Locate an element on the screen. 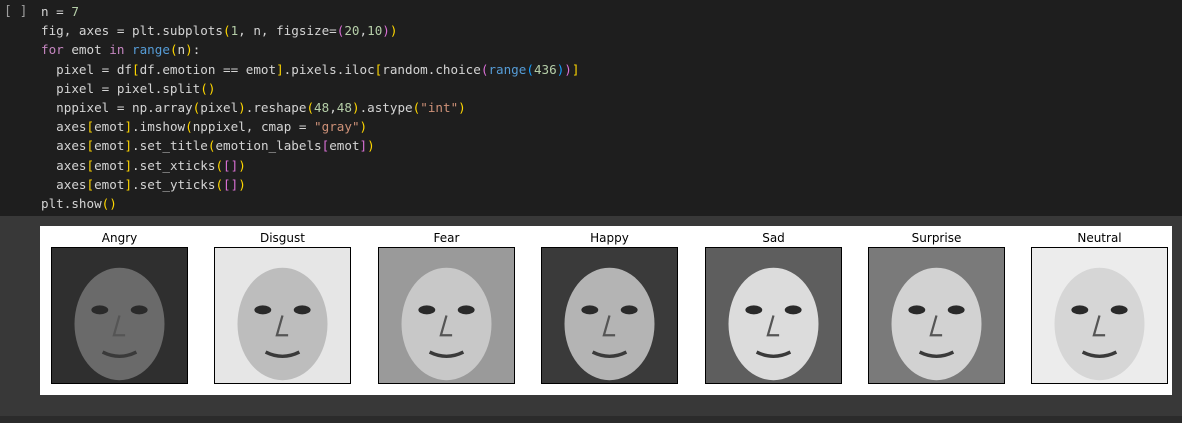 The image size is (1182, 423). code-token: .set_xticks is located at coordinates (174, 165).